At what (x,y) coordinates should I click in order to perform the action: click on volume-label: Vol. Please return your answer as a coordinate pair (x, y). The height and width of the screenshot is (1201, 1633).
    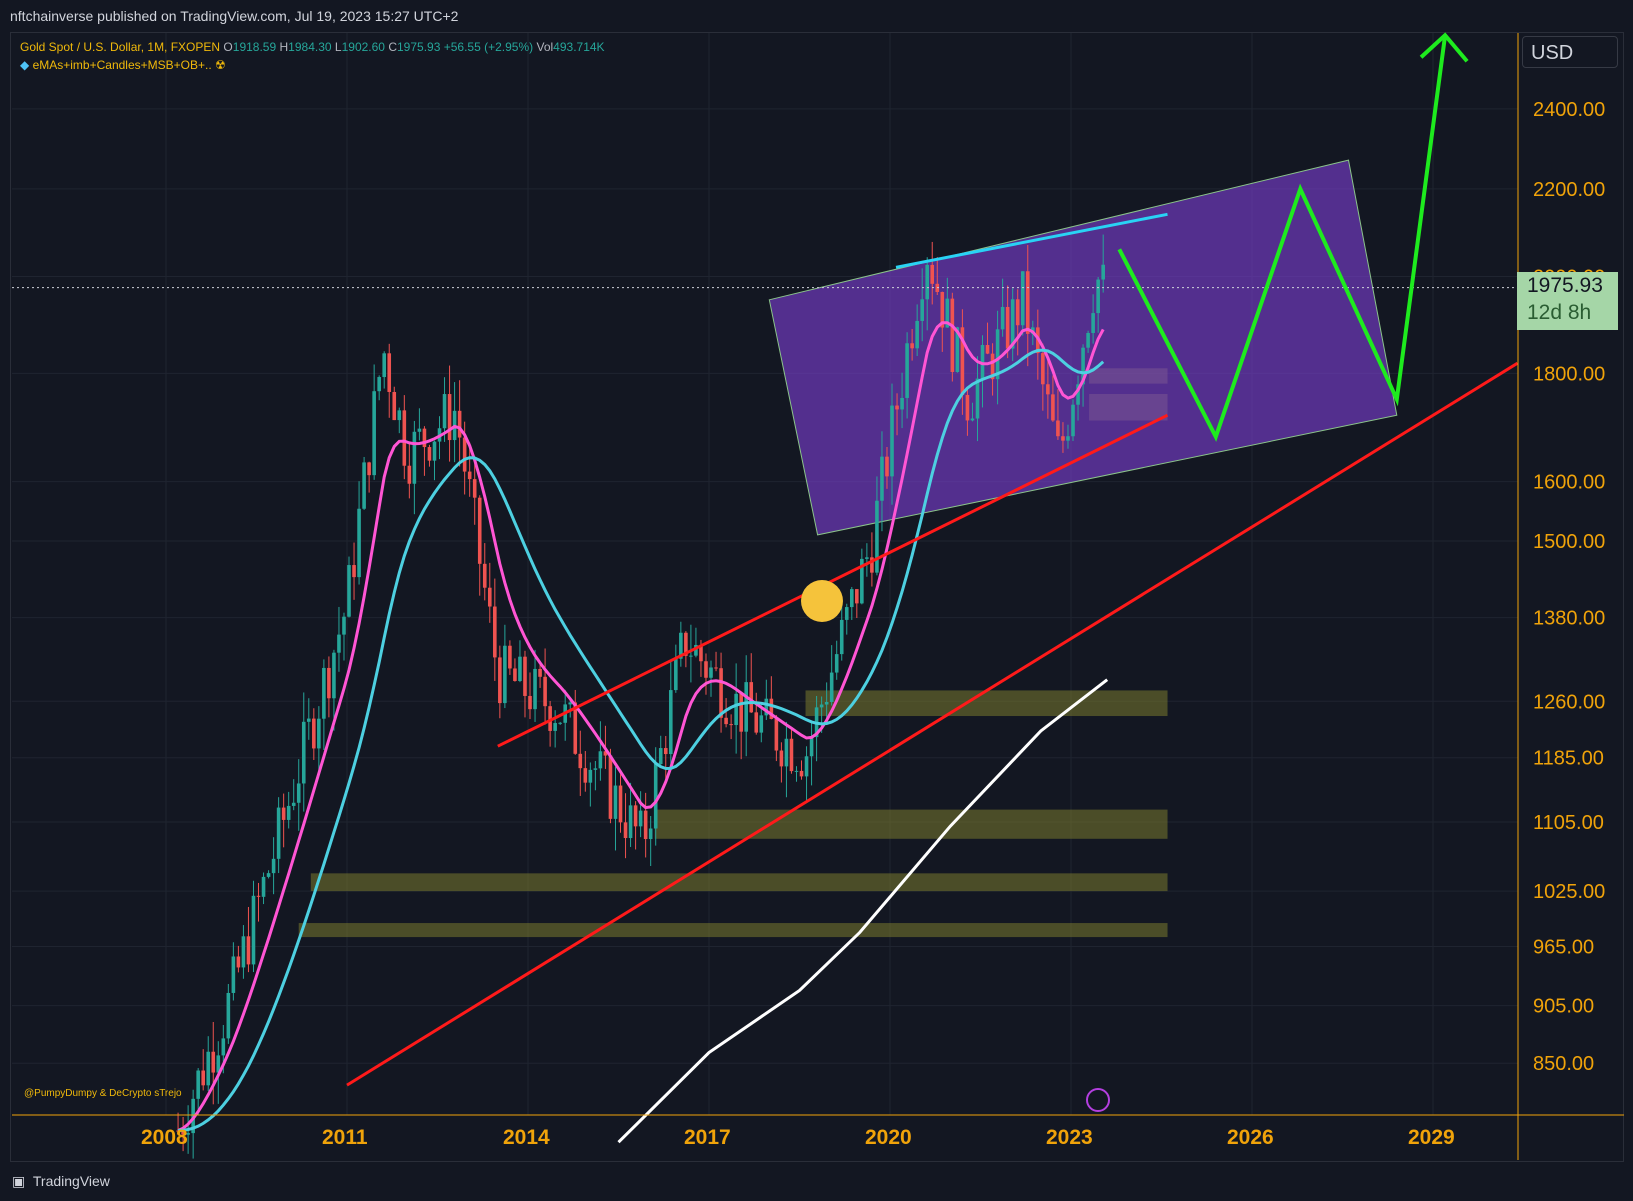
    Looking at the image, I should click on (545, 47).